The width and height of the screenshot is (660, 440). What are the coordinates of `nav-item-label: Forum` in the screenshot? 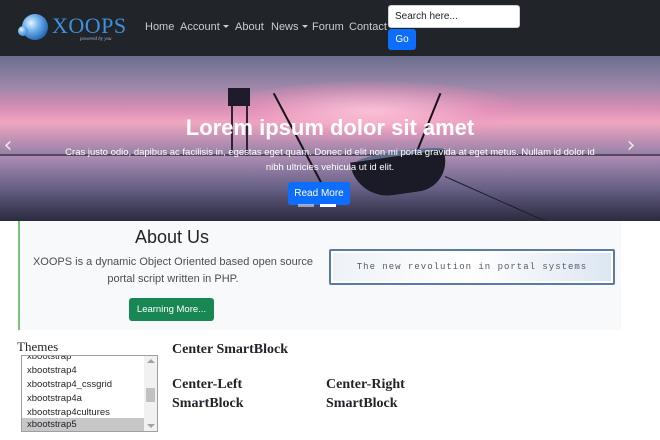 It's located at (328, 27).